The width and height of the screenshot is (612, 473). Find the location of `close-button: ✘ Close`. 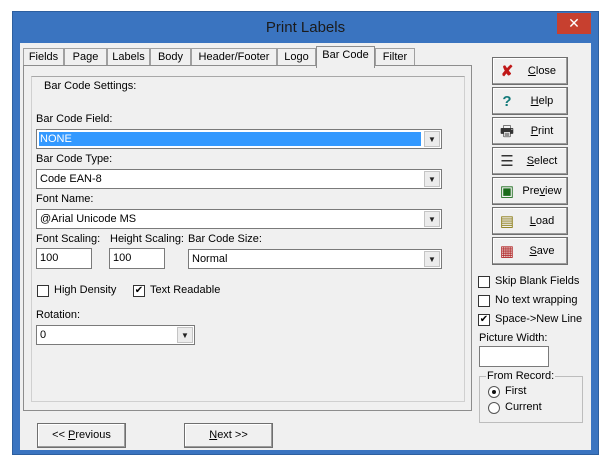

close-button: ✘ Close is located at coordinates (530, 71).